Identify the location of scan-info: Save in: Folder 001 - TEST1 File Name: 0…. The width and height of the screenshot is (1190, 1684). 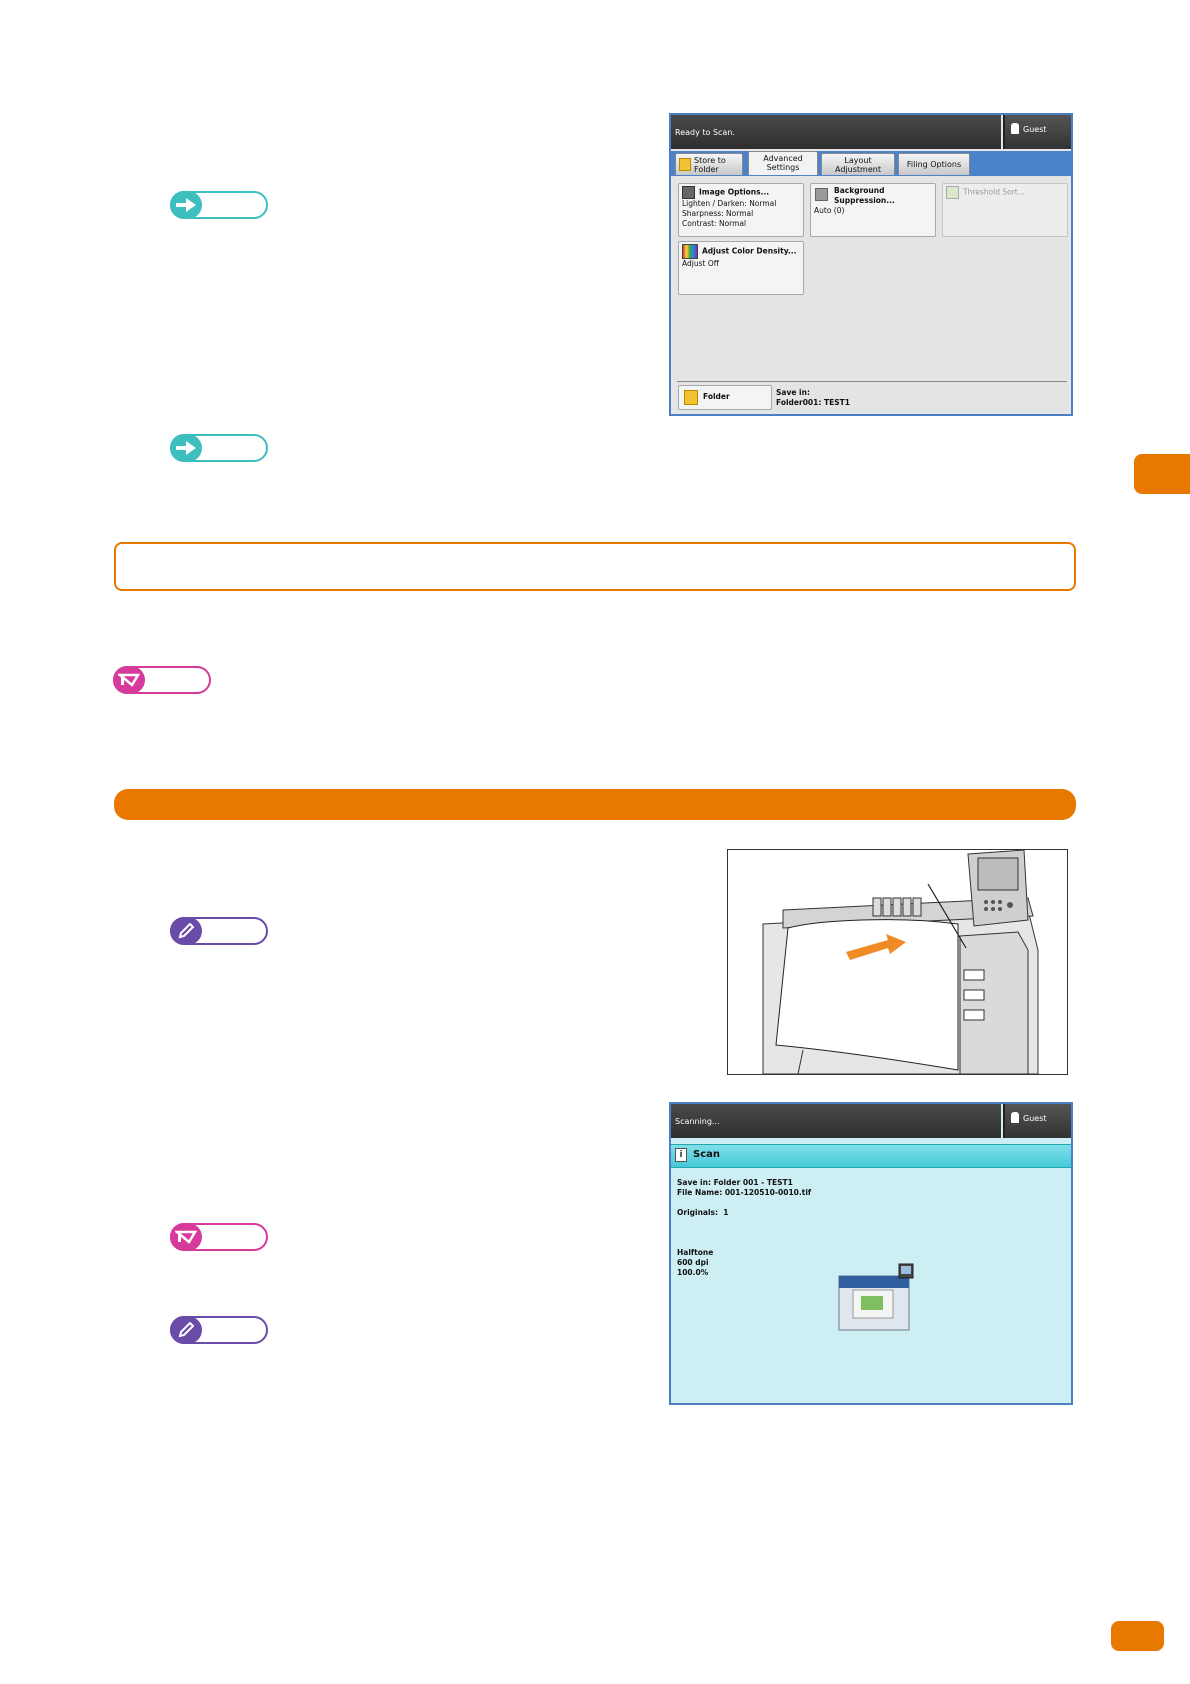
(744, 1228).